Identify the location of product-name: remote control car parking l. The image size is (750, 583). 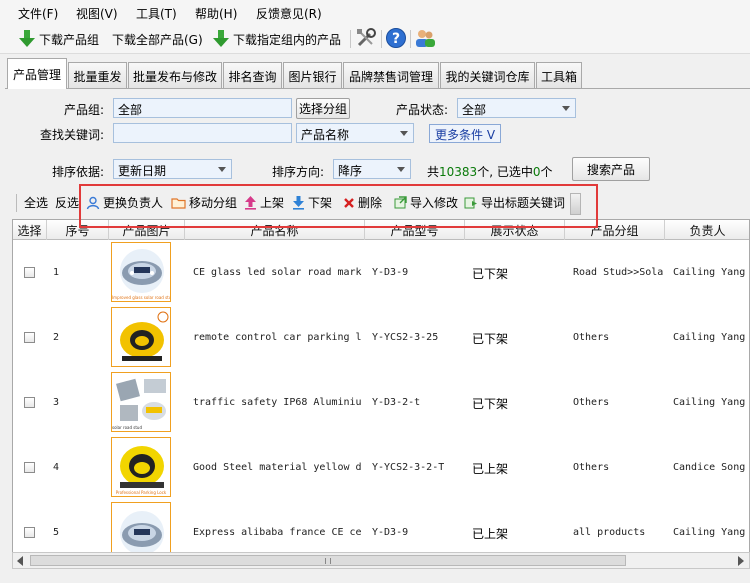
(277, 337).